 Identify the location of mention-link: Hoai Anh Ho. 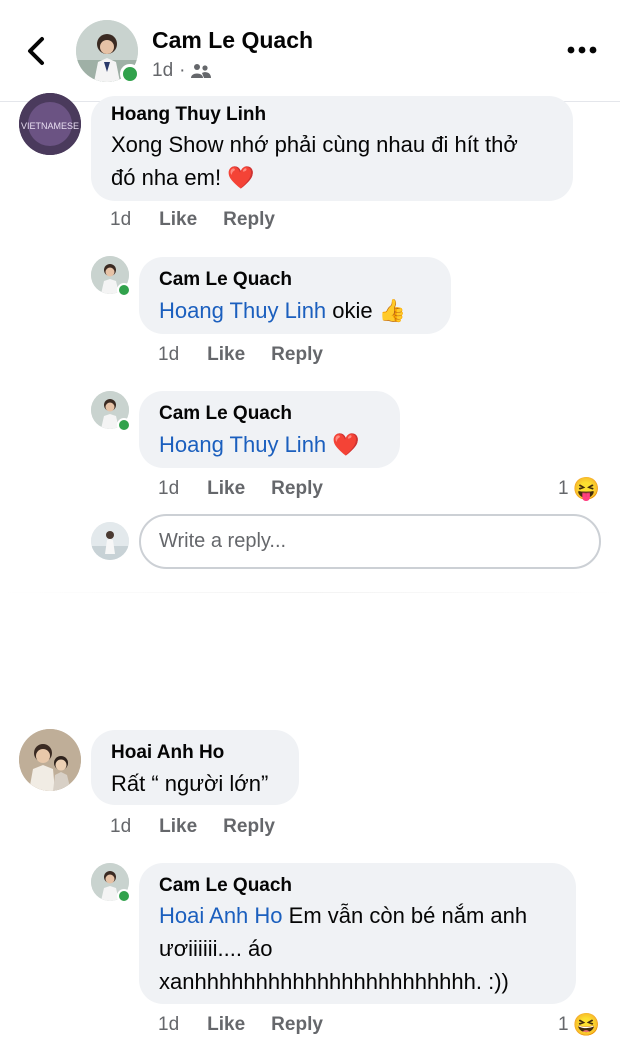
(221, 915).